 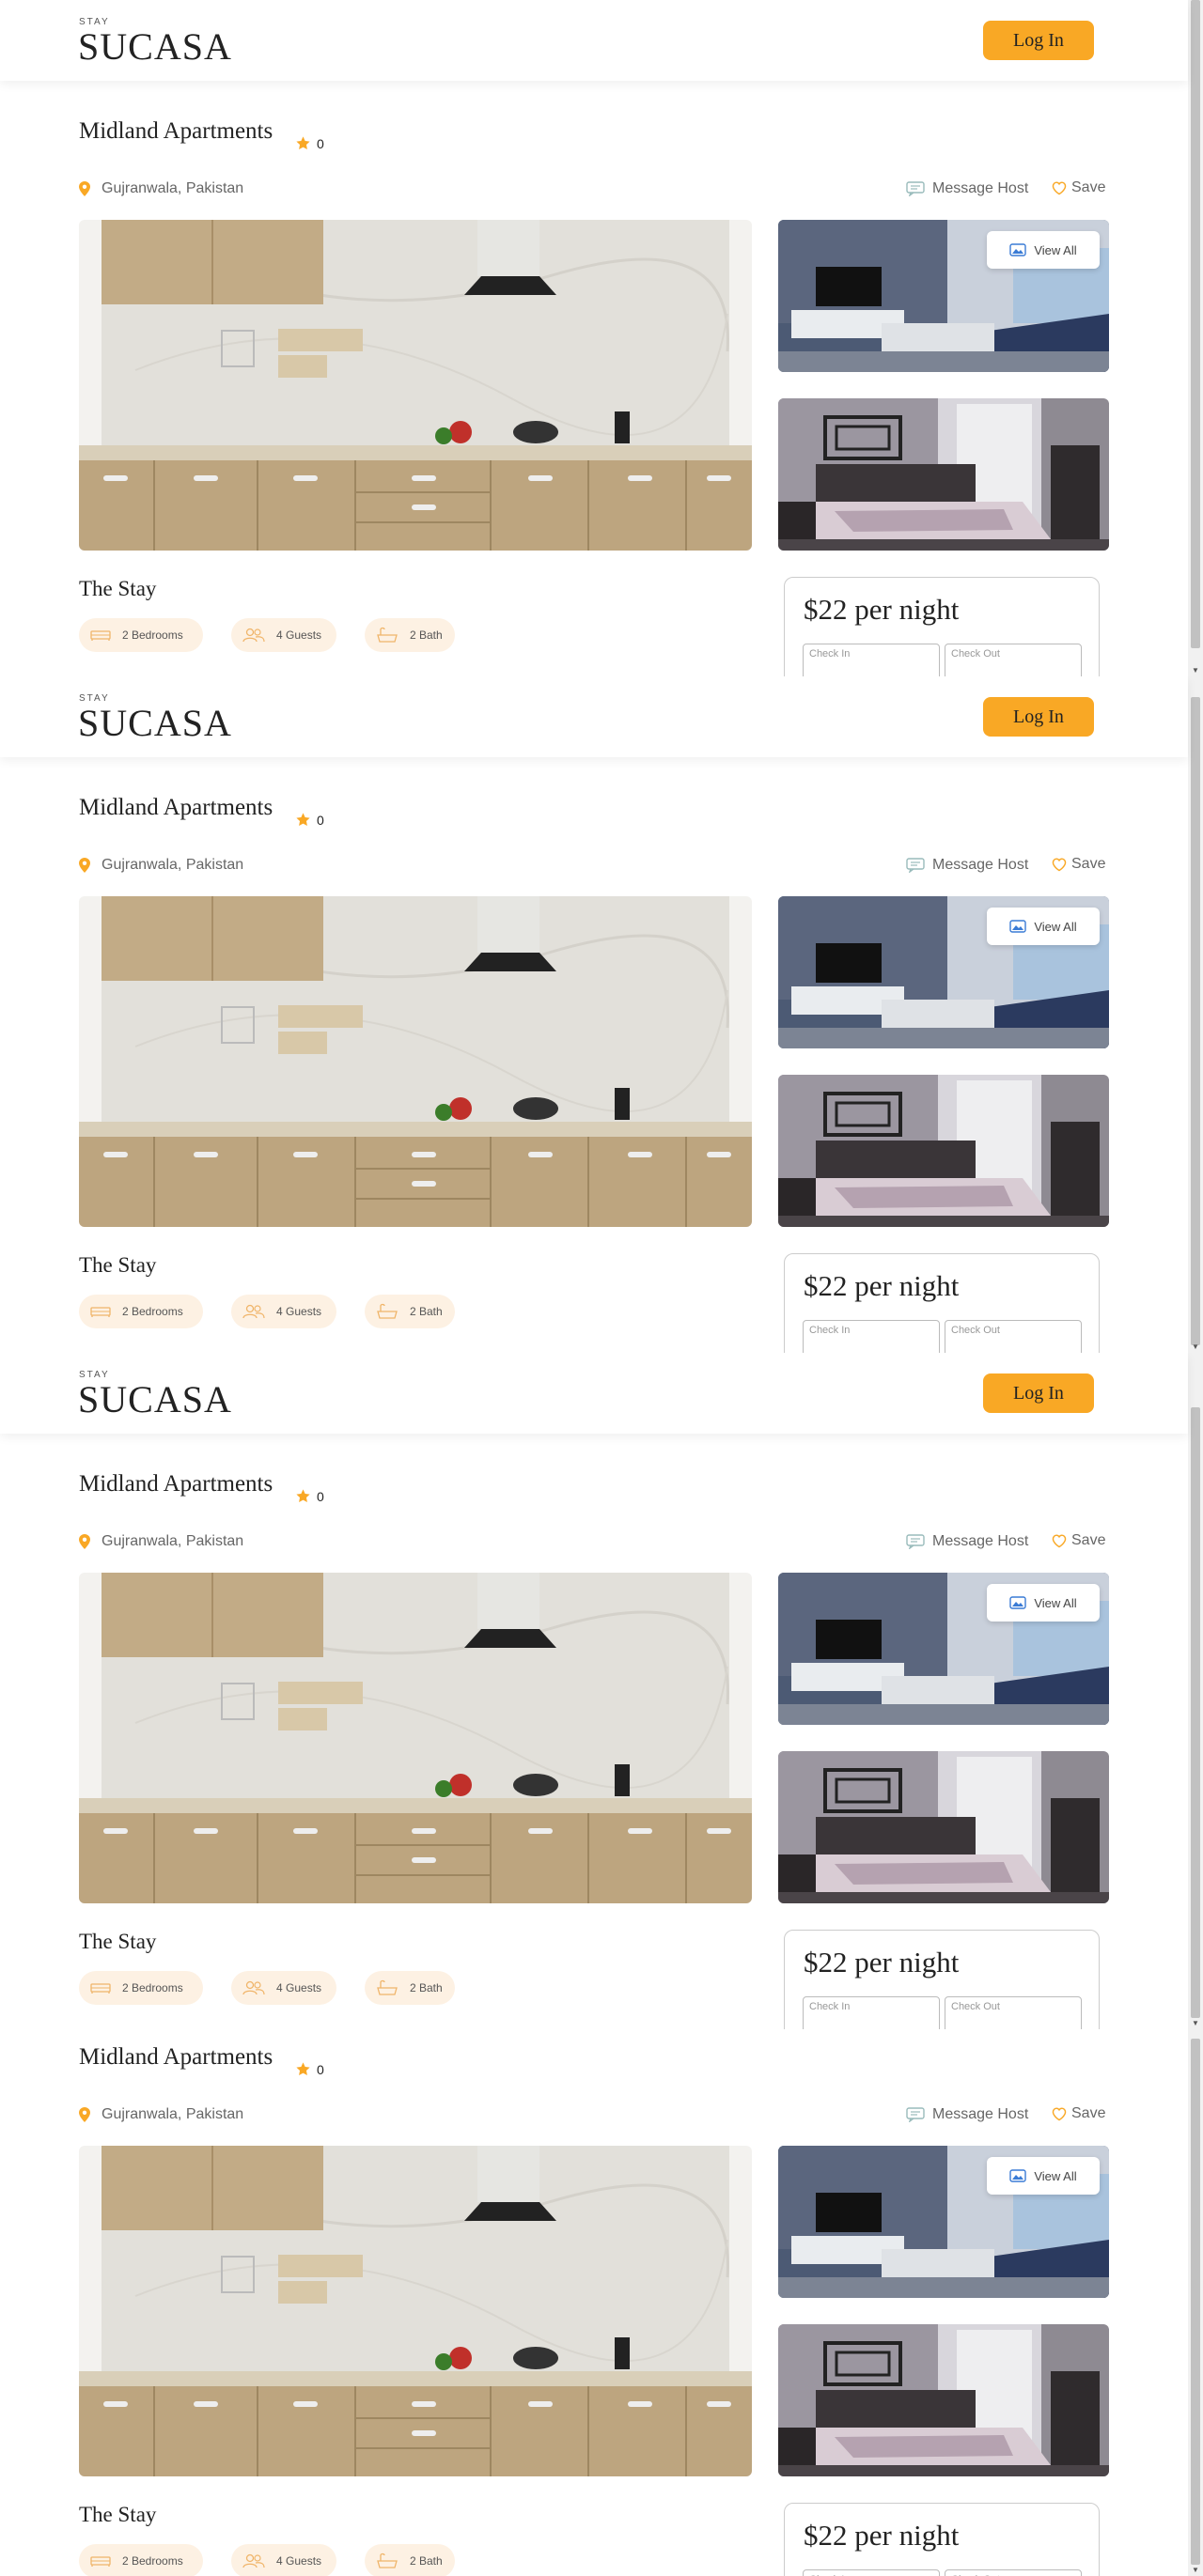 I want to click on location-text: Gujranwala, Pakistan, so click(x=173, y=2114).